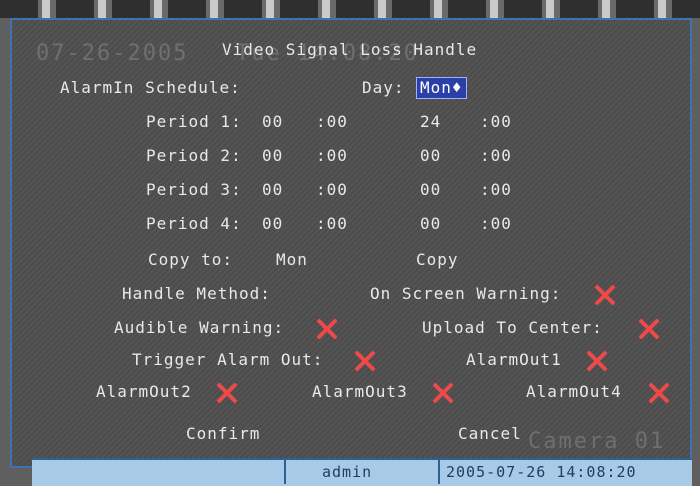  I want to click on video-top-noise-strip, so click(350, 9).